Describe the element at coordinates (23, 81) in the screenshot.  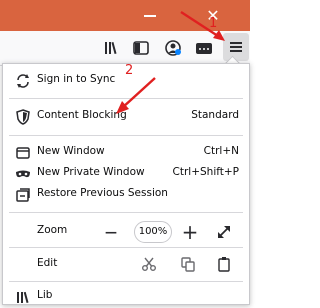
I see `sync-icon` at that location.